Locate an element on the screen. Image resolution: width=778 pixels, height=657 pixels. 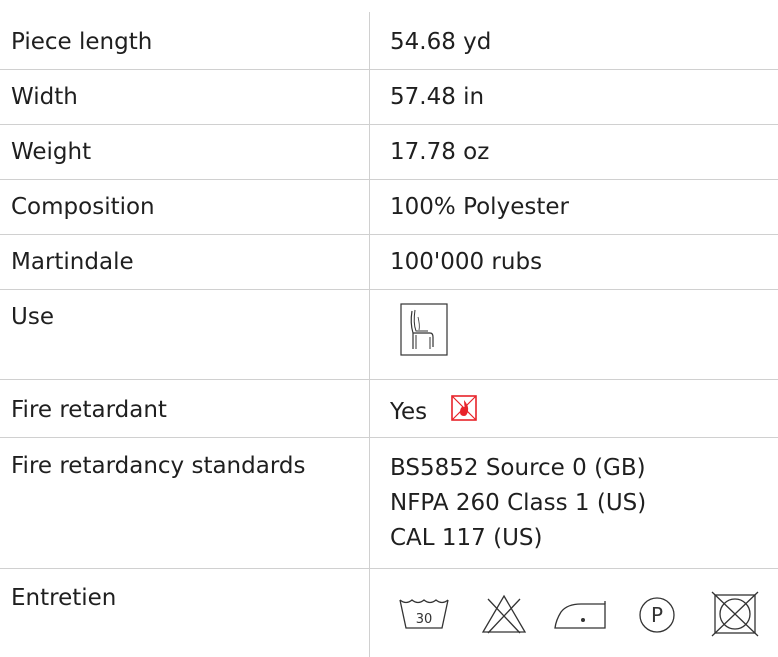
column-divider is located at coordinates (369, 334).